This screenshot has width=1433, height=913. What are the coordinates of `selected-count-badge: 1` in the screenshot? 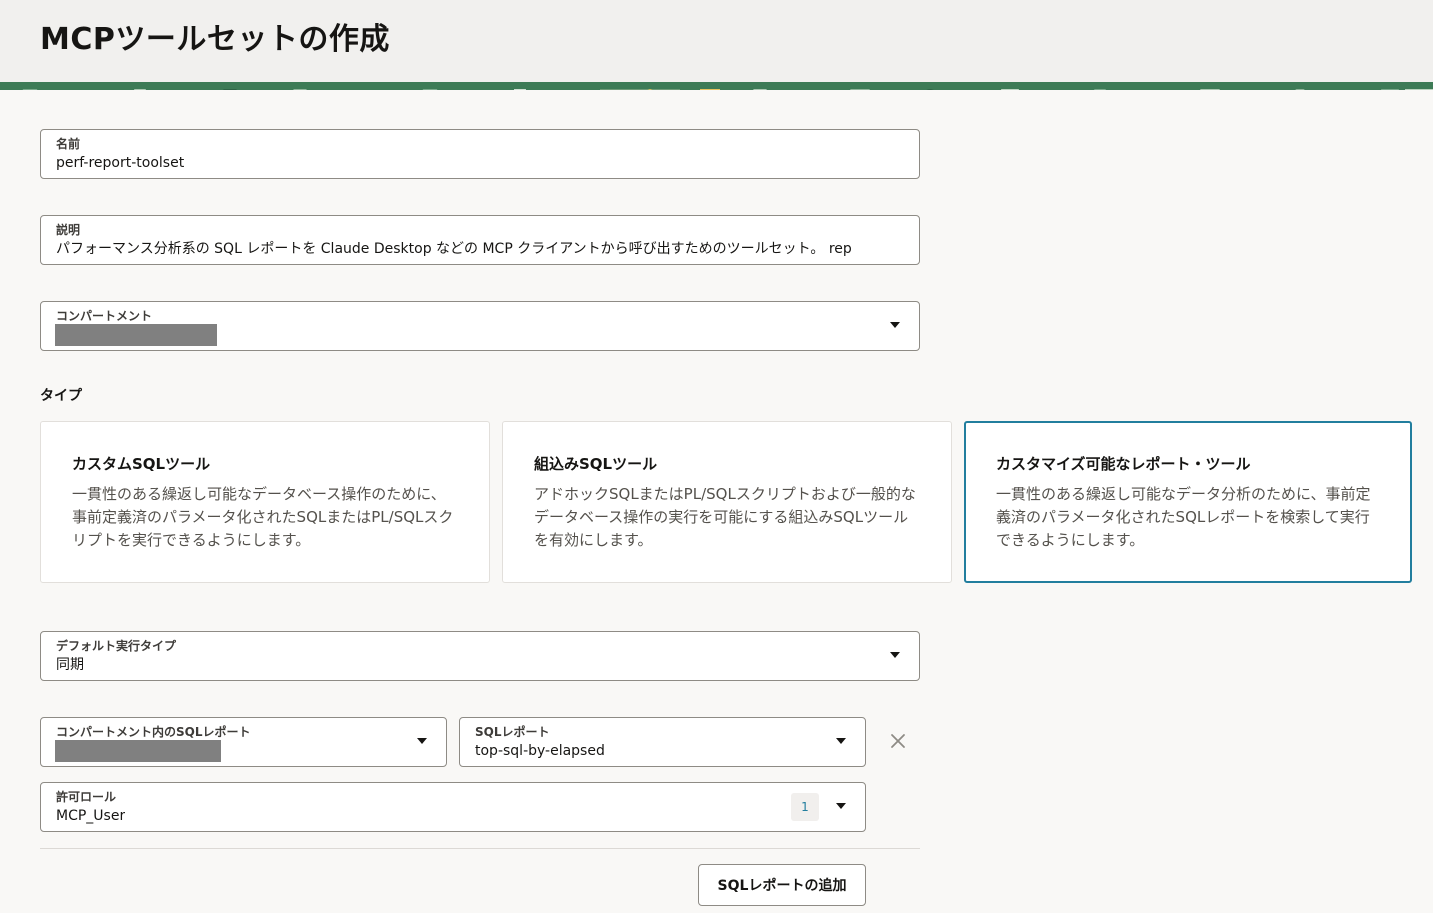 It's located at (805, 807).